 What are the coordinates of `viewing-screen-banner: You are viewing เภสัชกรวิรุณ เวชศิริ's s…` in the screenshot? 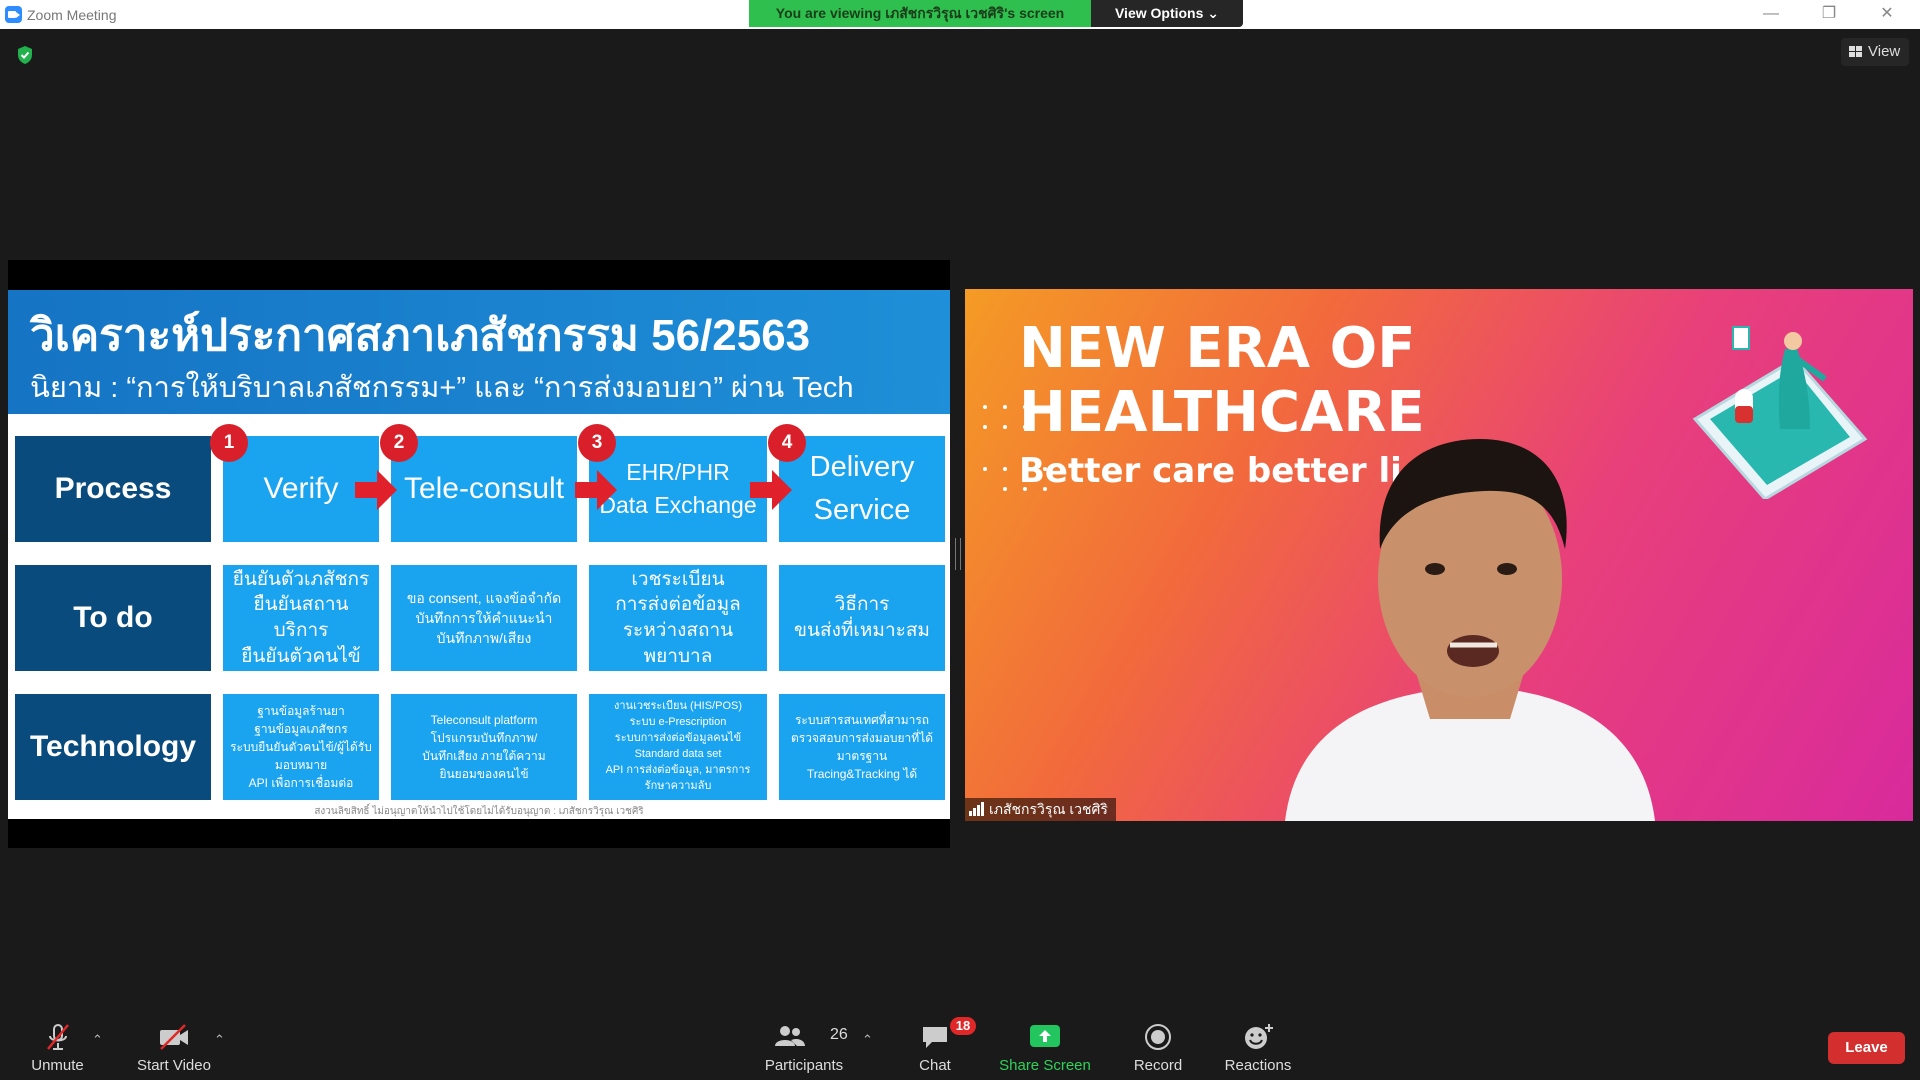 It's located at (920, 13).